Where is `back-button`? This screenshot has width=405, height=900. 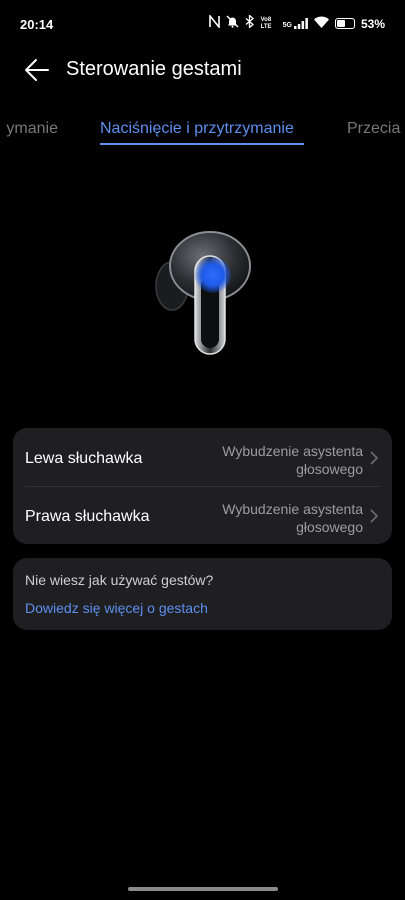
back-button is located at coordinates (37, 70).